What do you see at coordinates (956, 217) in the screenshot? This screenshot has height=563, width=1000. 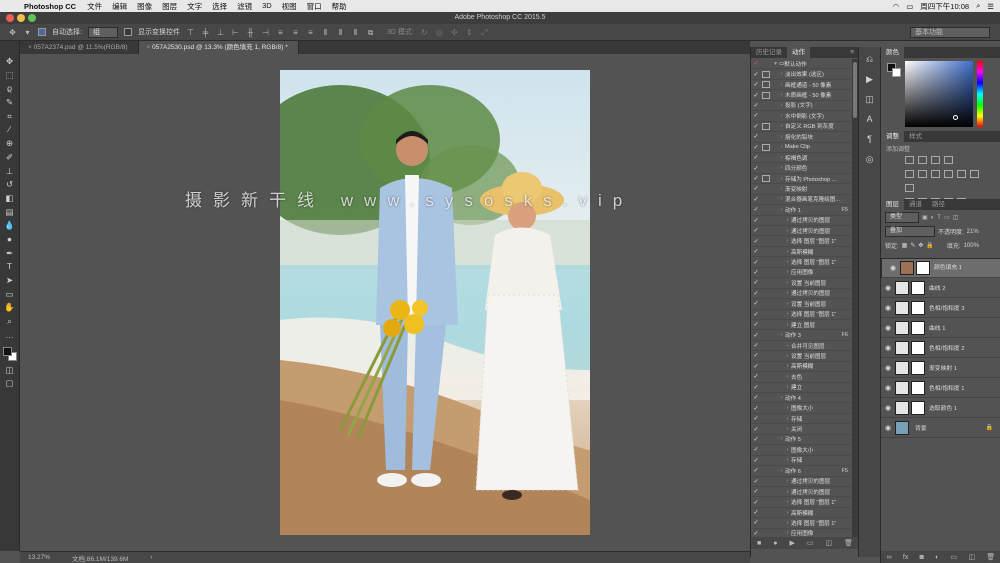 I see `filter-smart-icon: ◫` at bounding box center [956, 217].